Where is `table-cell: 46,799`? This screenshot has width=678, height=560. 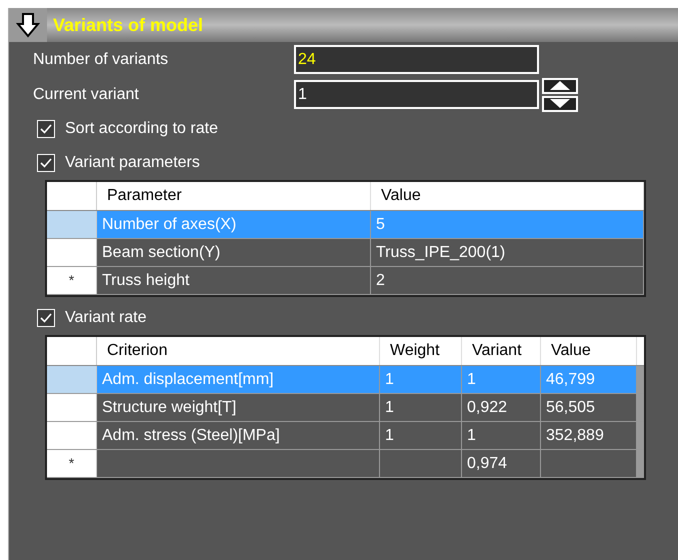 table-cell: 46,799 is located at coordinates (589, 379).